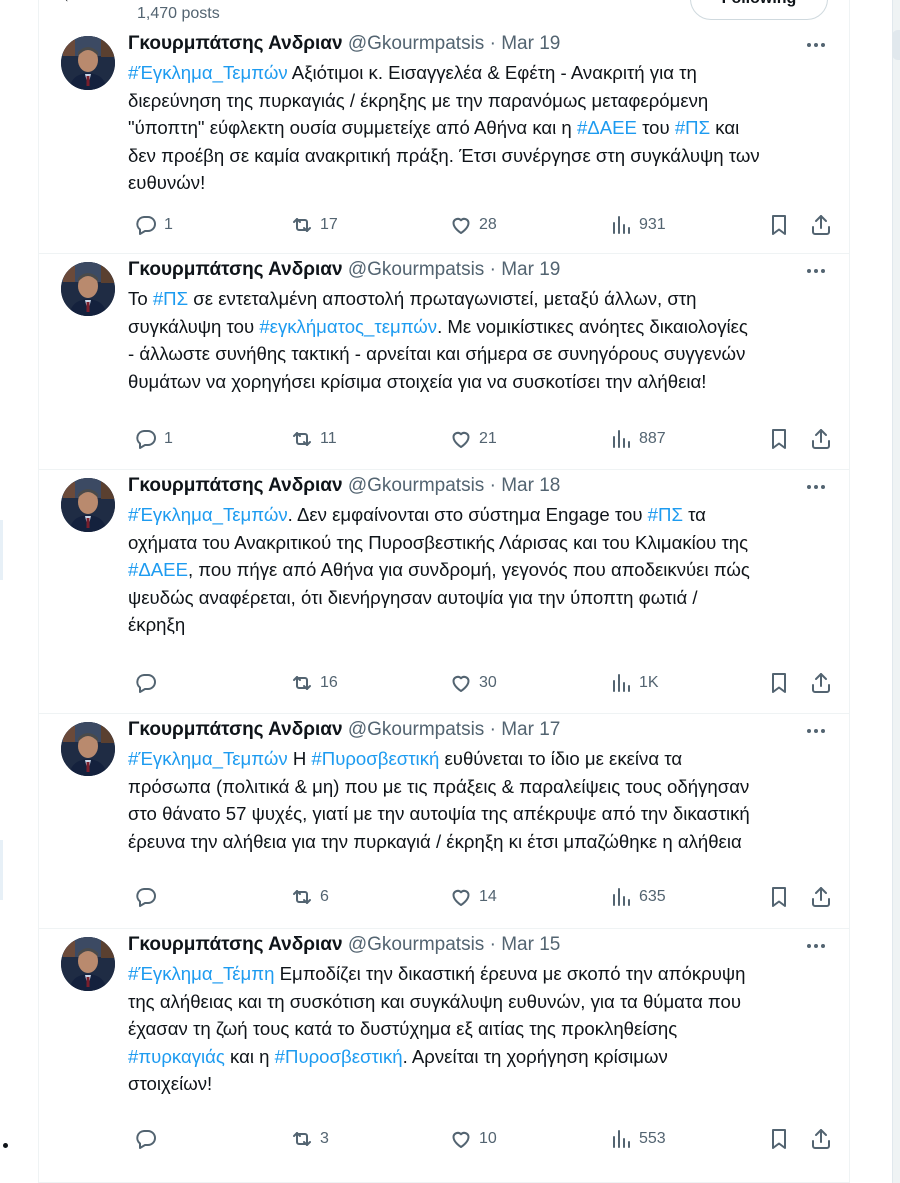 This screenshot has width=900, height=1183. Describe the element at coordinates (634, 897) in the screenshot. I see `views-button: 635` at that location.